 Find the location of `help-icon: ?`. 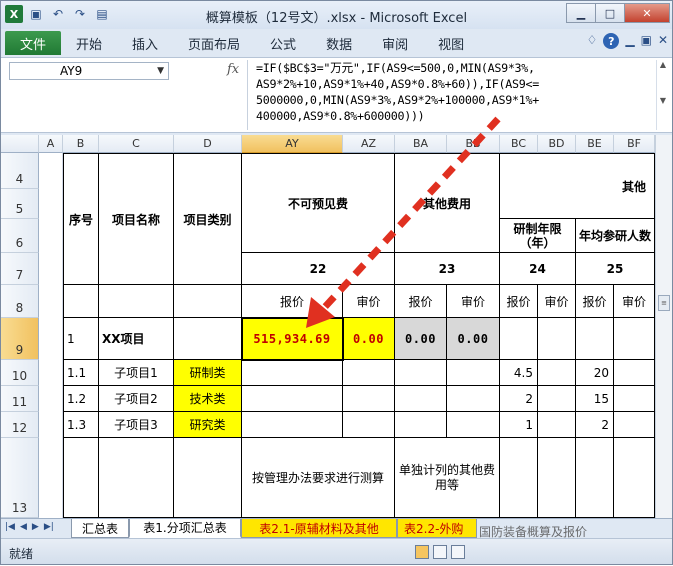

help-icon: ? is located at coordinates (611, 41).